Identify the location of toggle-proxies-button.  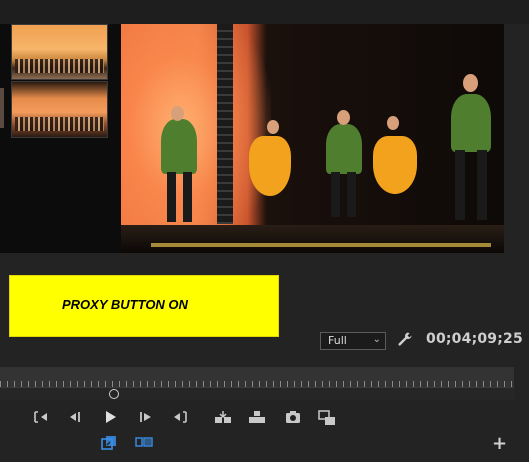
(109, 443).